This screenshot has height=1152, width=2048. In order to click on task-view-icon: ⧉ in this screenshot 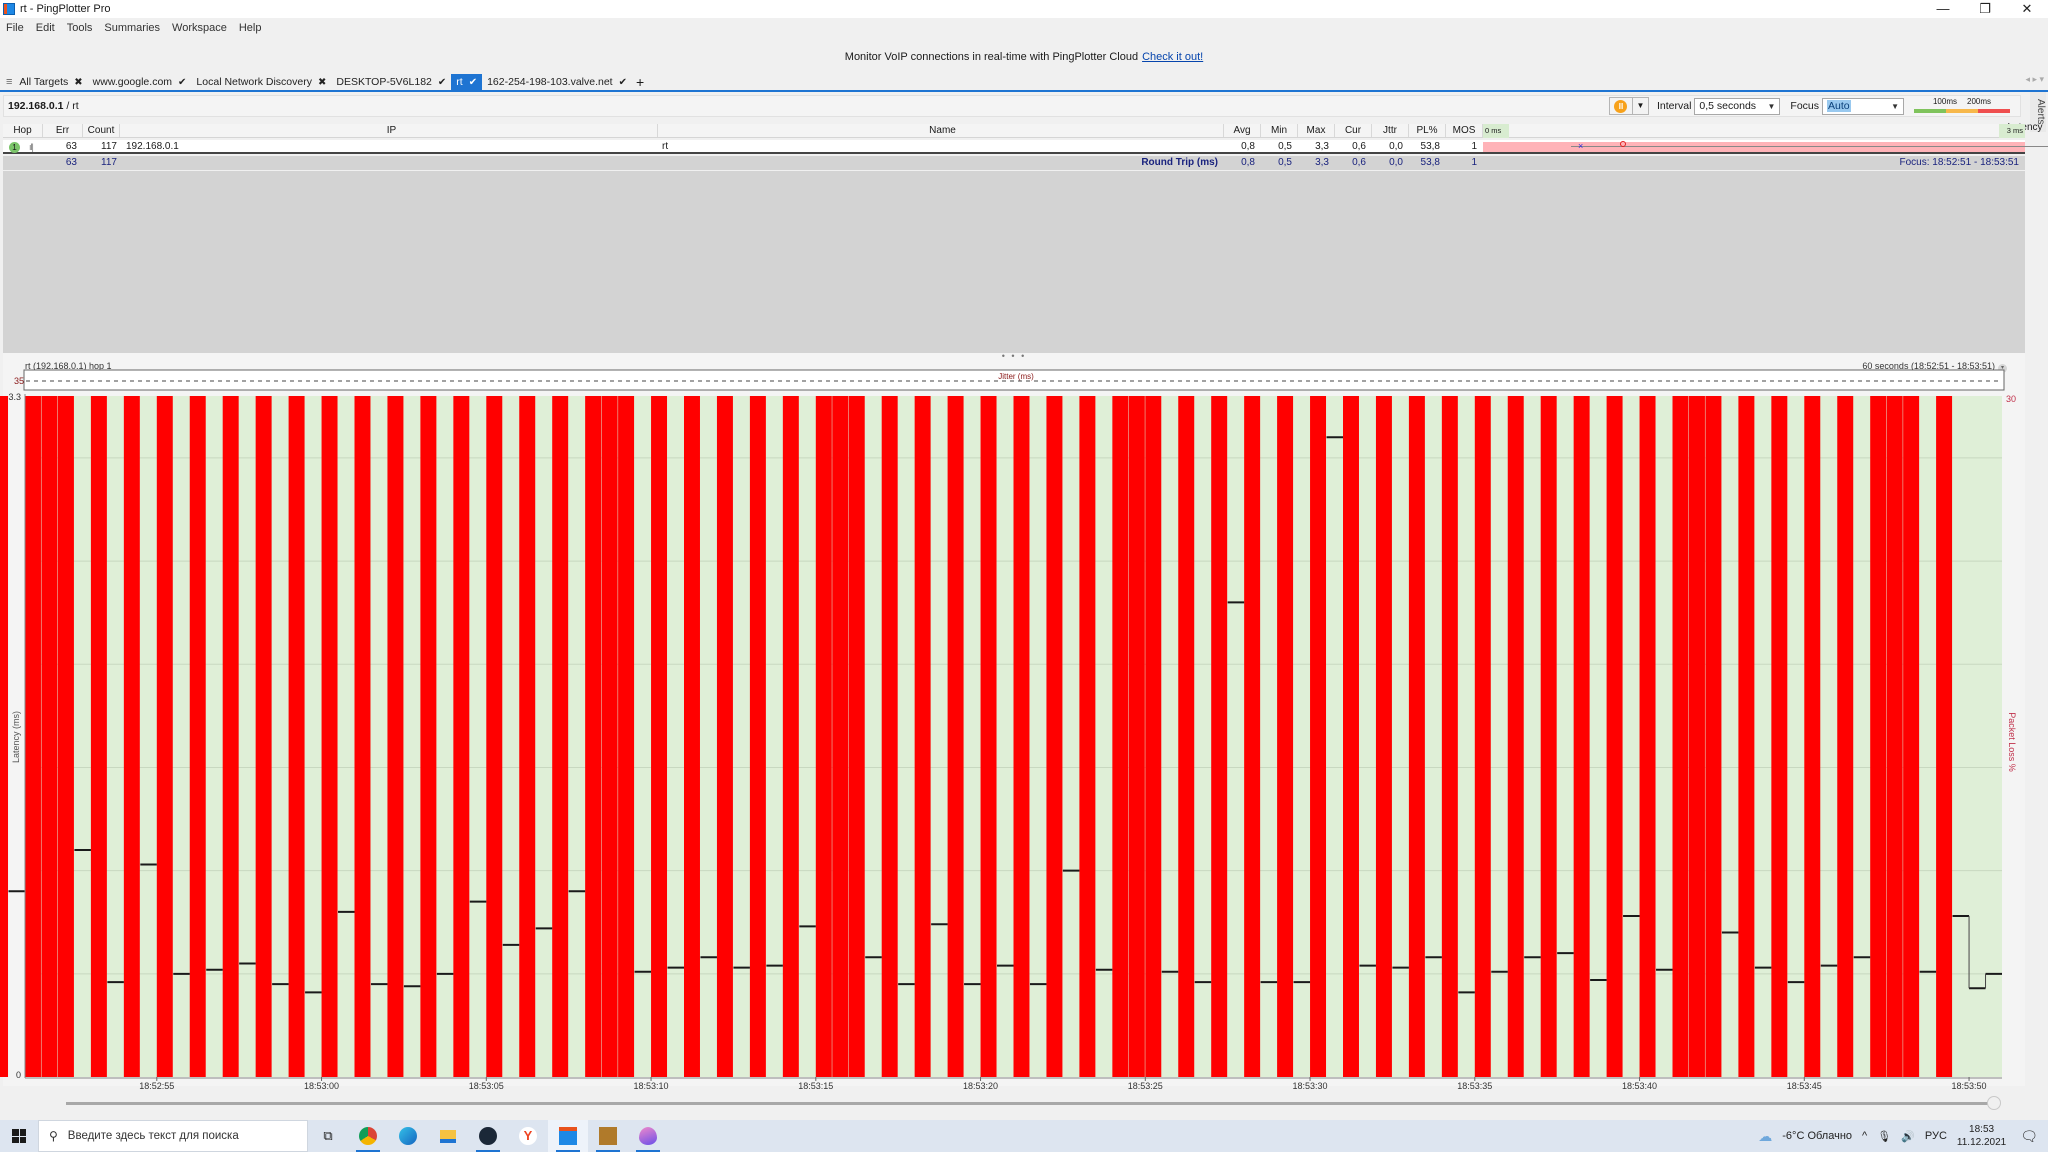, I will do `click(328, 1136)`.